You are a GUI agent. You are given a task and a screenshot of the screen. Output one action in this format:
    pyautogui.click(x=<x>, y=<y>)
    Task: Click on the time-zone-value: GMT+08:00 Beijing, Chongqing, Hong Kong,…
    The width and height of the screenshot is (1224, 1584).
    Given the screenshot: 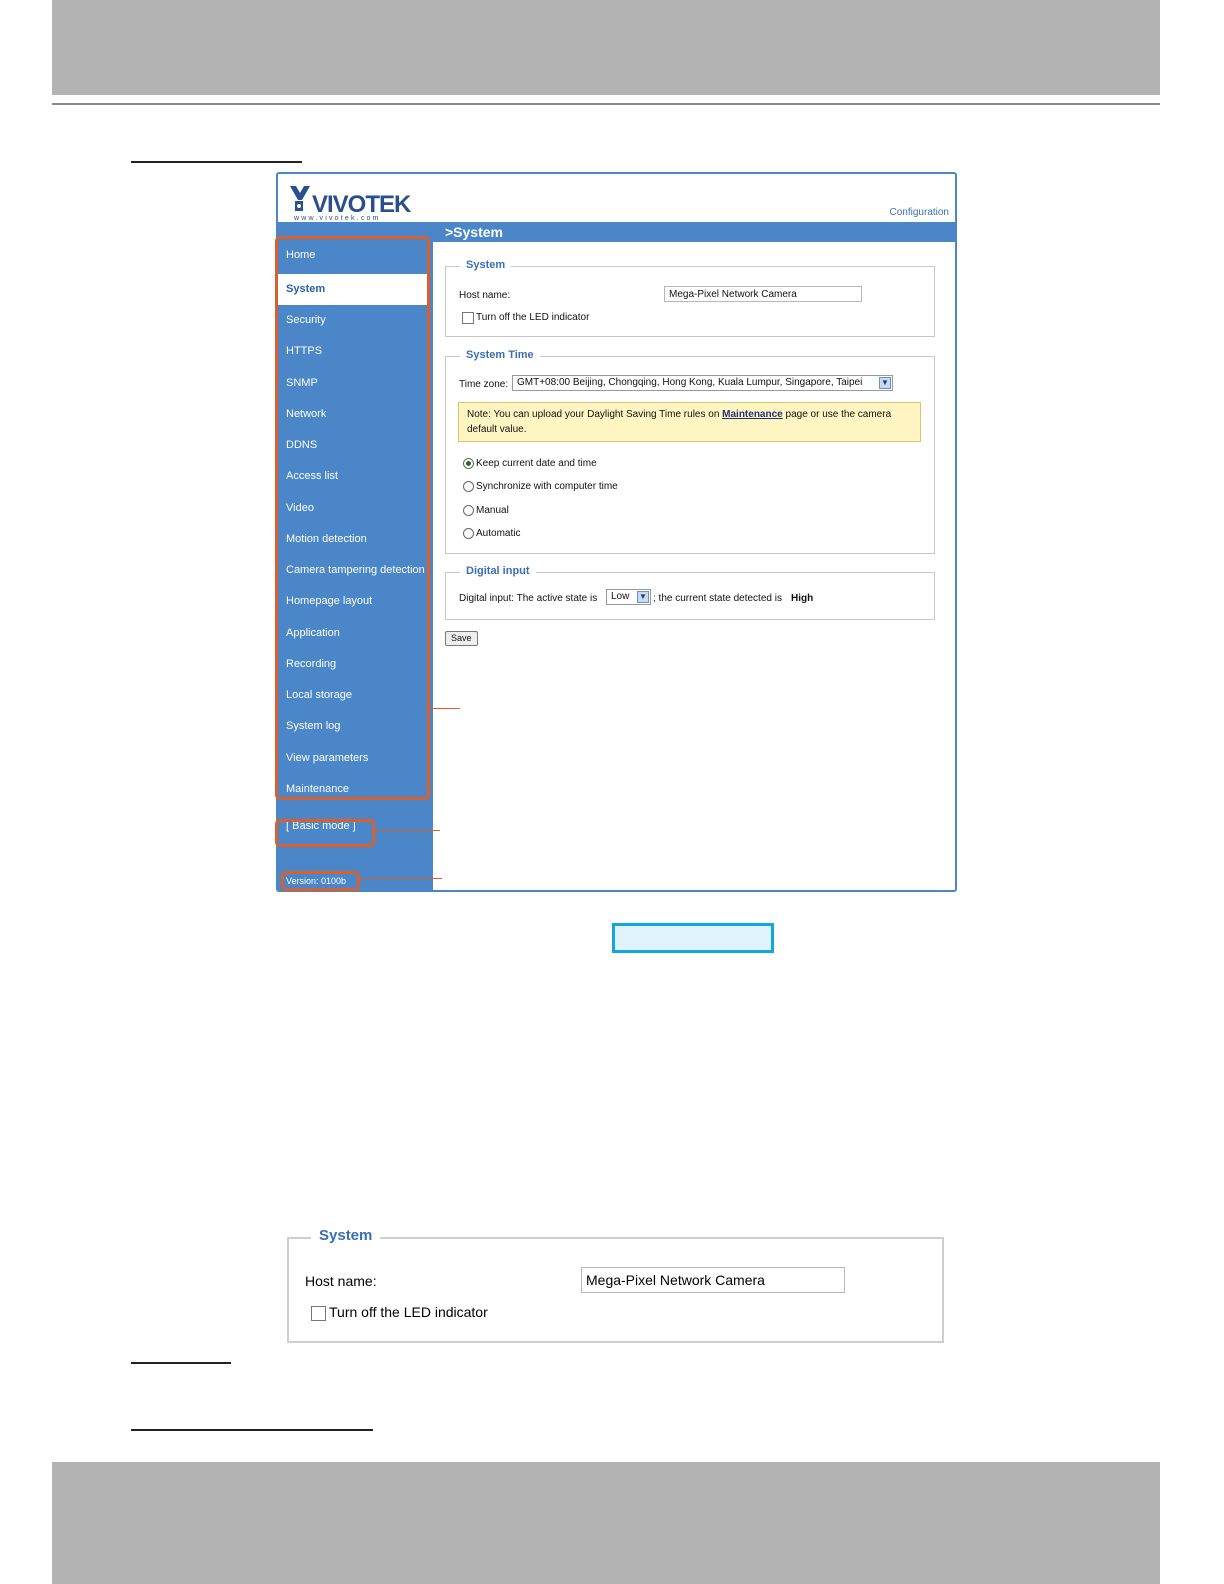 What is the action you would take?
    pyautogui.click(x=690, y=382)
    